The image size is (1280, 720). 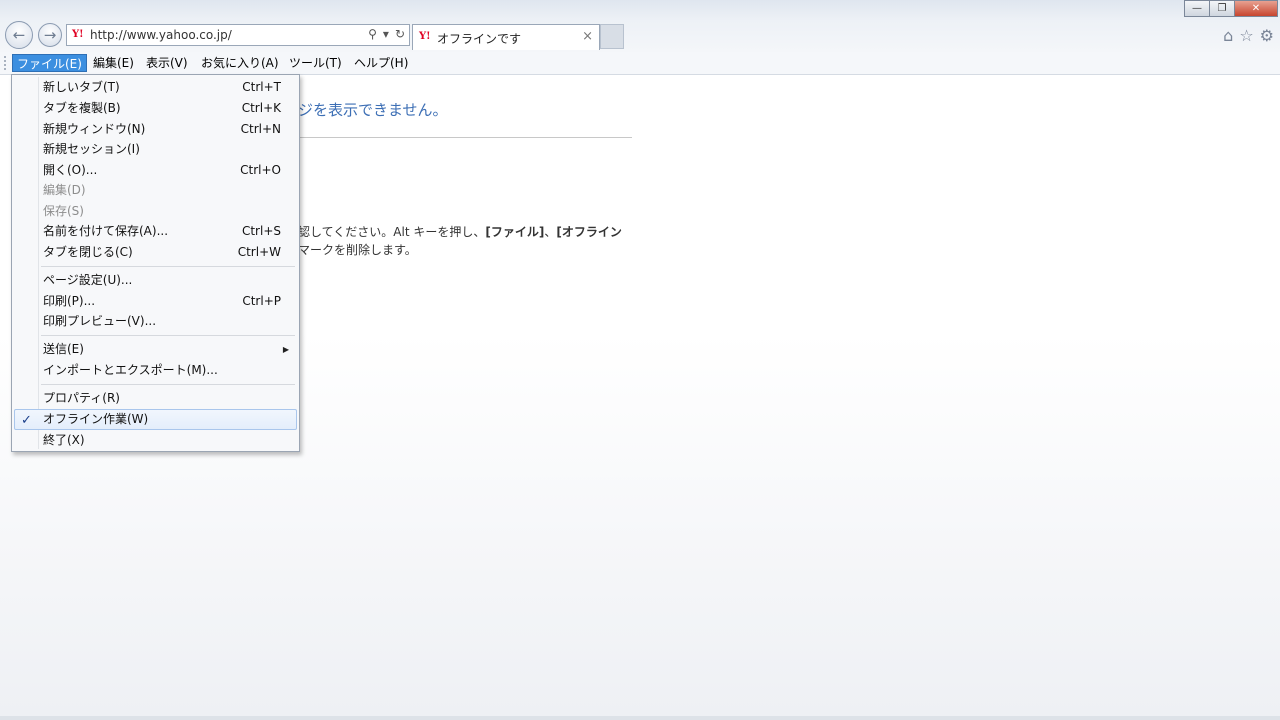 I want to click on menu-item-label: オフライン作業(W), so click(x=96, y=419).